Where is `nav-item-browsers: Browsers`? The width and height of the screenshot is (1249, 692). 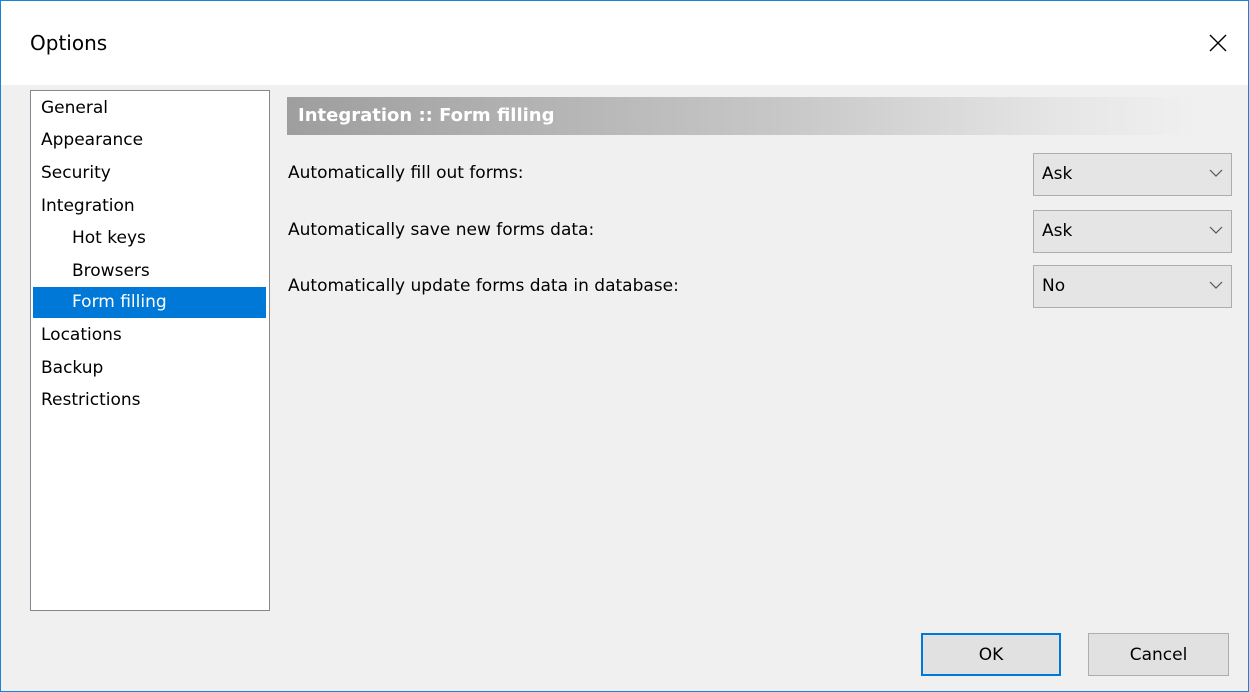
nav-item-browsers: Browsers is located at coordinates (149, 271).